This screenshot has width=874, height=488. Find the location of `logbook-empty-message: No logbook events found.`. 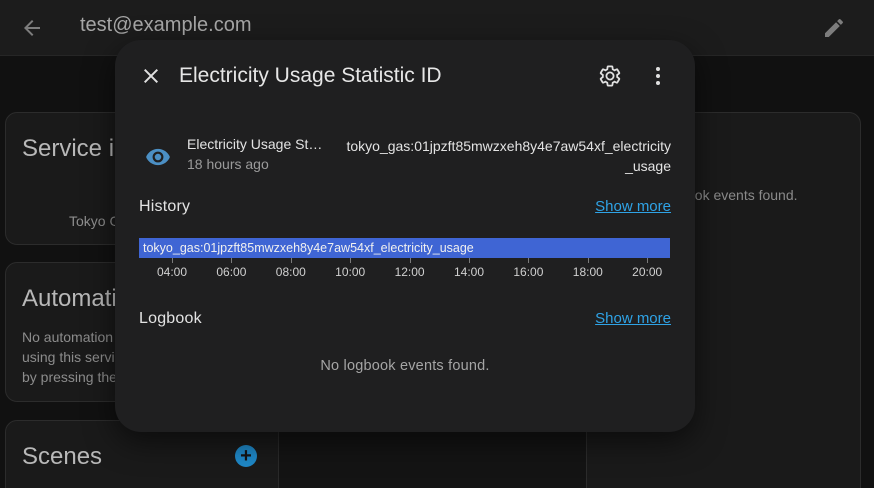

logbook-empty-message: No logbook events found. is located at coordinates (405, 366).